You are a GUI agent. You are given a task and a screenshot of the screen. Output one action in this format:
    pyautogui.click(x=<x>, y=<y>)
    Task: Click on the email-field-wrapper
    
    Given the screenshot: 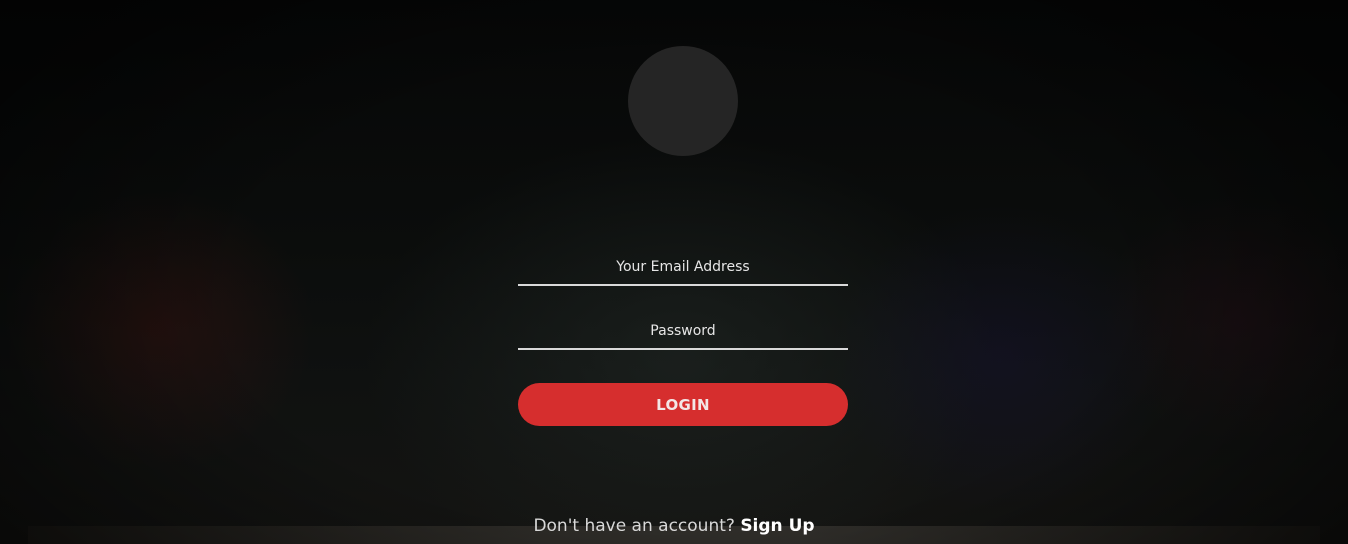 What is the action you would take?
    pyautogui.click(x=683, y=269)
    